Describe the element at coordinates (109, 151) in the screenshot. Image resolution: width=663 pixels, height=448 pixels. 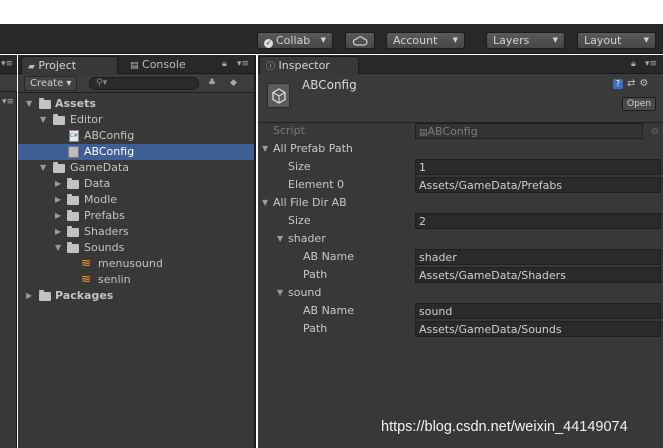
I see `tree-label: ABConfig` at that location.